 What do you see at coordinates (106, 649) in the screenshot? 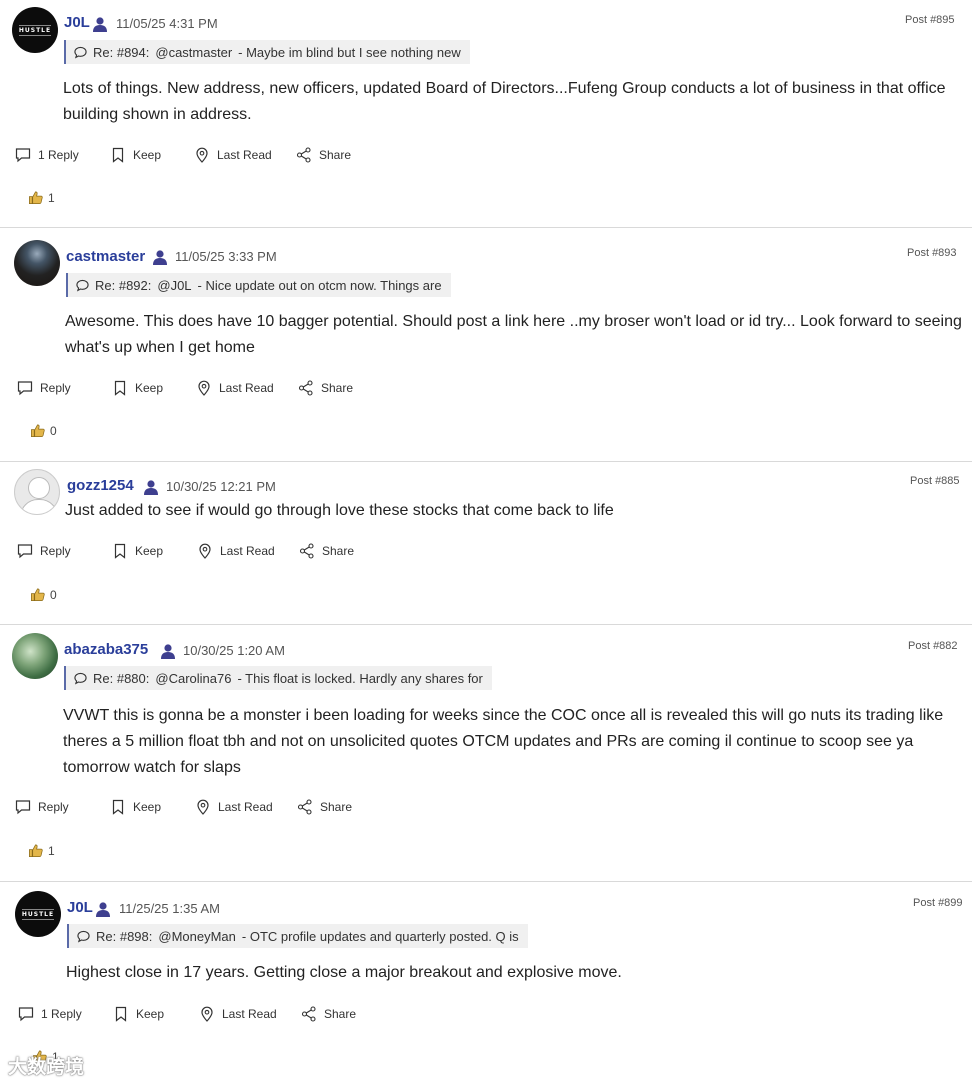
I see `username: abazaba375` at bounding box center [106, 649].